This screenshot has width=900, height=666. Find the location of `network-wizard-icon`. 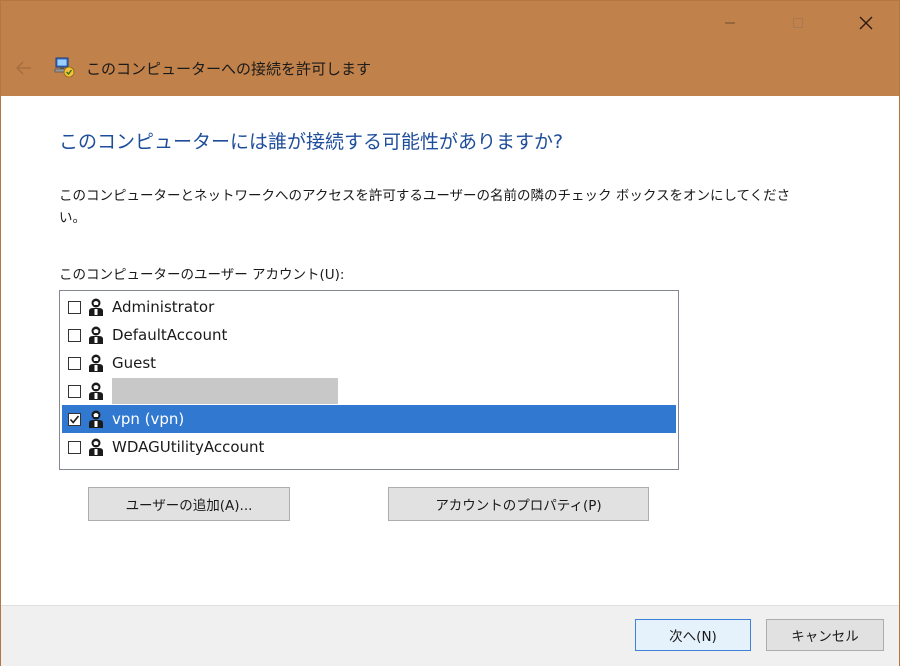

network-wizard-icon is located at coordinates (64, 67).